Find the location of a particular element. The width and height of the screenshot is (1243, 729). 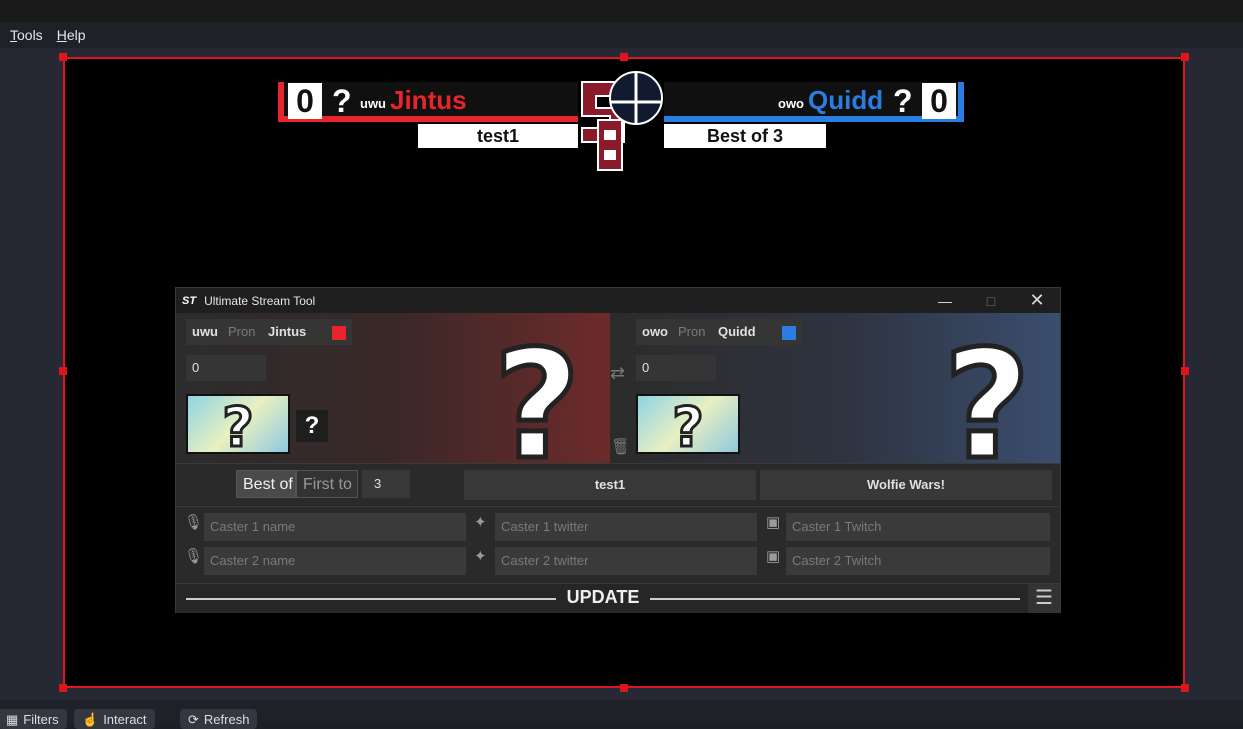

minimize-button: — is located at coordinates (945, 300).